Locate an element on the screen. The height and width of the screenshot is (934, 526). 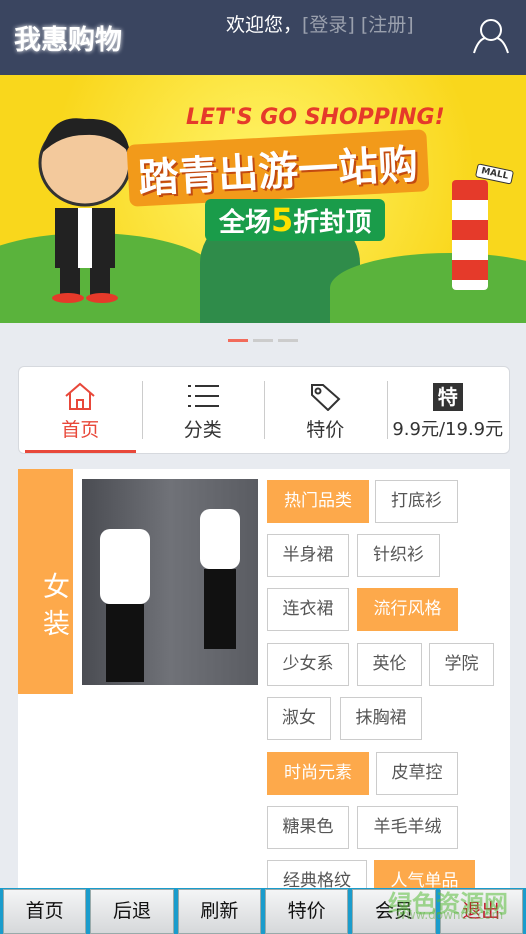
category-tag: 羊毛羊绒 is located at coordinates (407, 827).